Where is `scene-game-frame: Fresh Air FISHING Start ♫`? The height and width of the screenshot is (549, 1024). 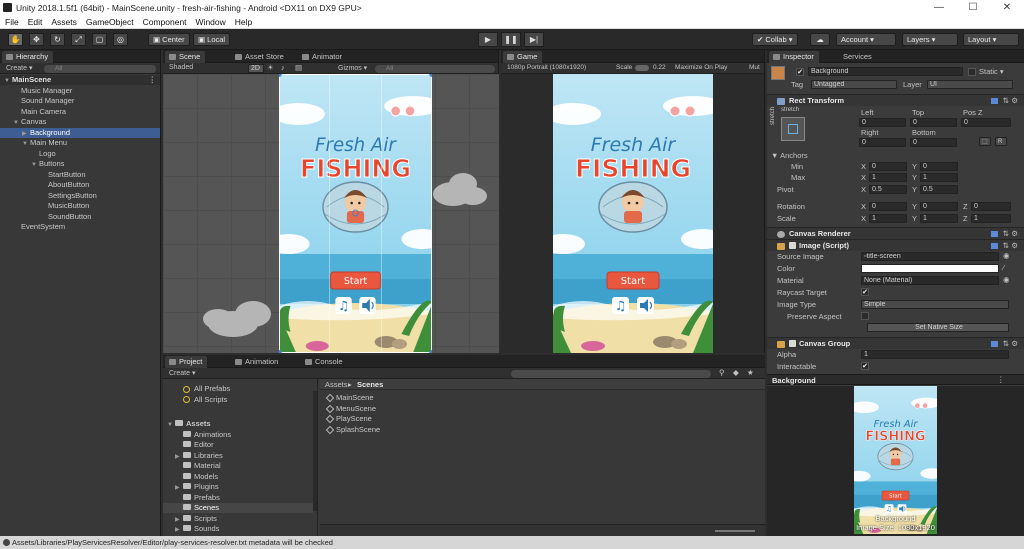
scene-game-frame: Fresh Air FISHING Start ♫ is located at coordinates (355, 213).